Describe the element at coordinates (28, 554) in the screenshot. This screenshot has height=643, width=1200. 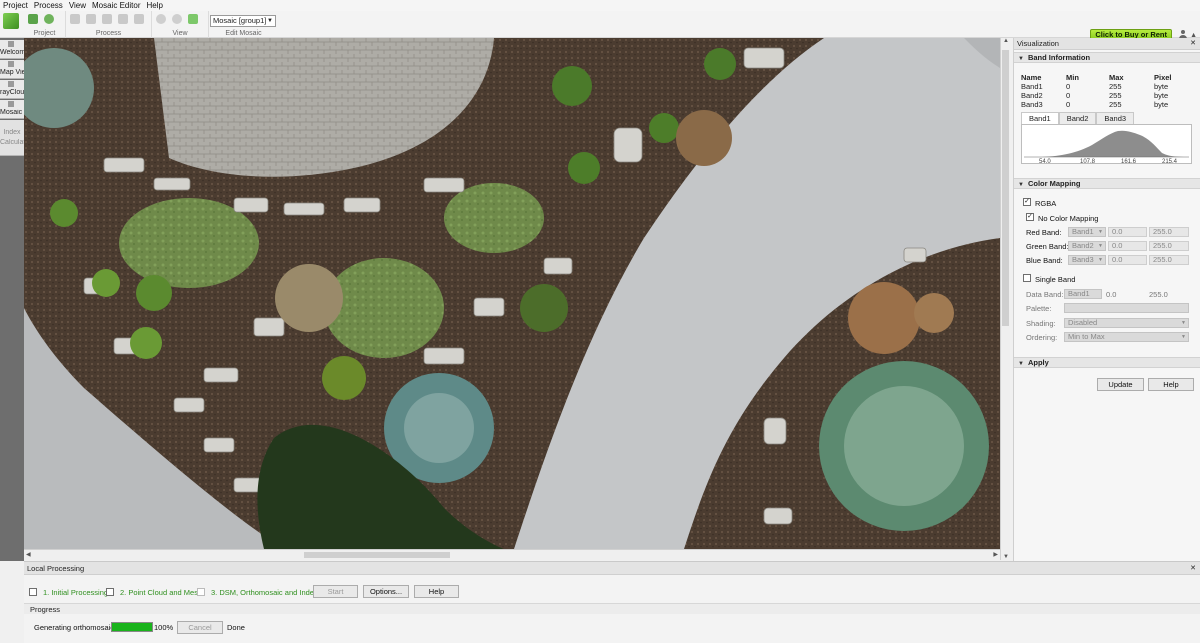
I see `scroll-left-icon: ◀` at that location.